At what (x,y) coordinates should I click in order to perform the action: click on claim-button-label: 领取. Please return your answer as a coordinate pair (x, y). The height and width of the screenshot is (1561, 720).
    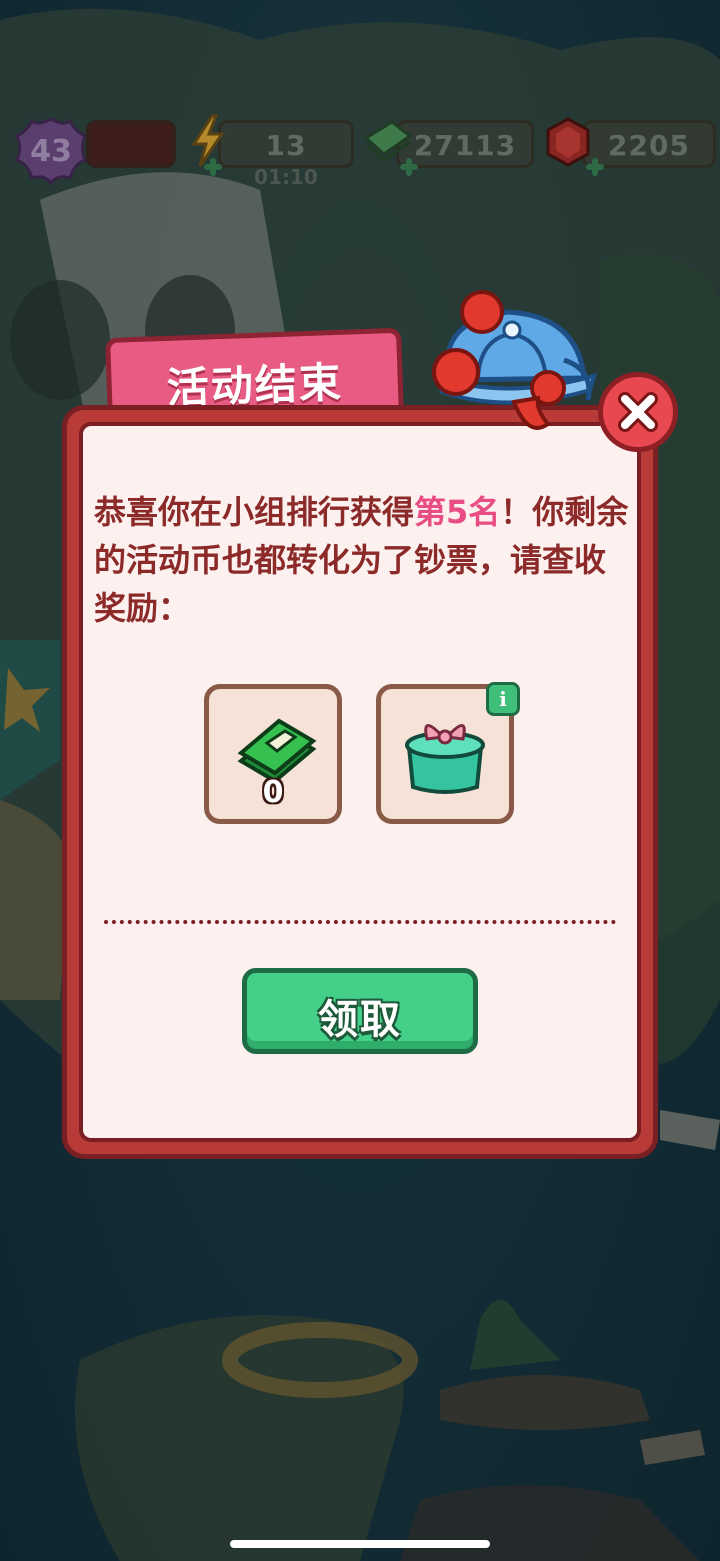
    Looking at the image, I should click on (360, 1020).